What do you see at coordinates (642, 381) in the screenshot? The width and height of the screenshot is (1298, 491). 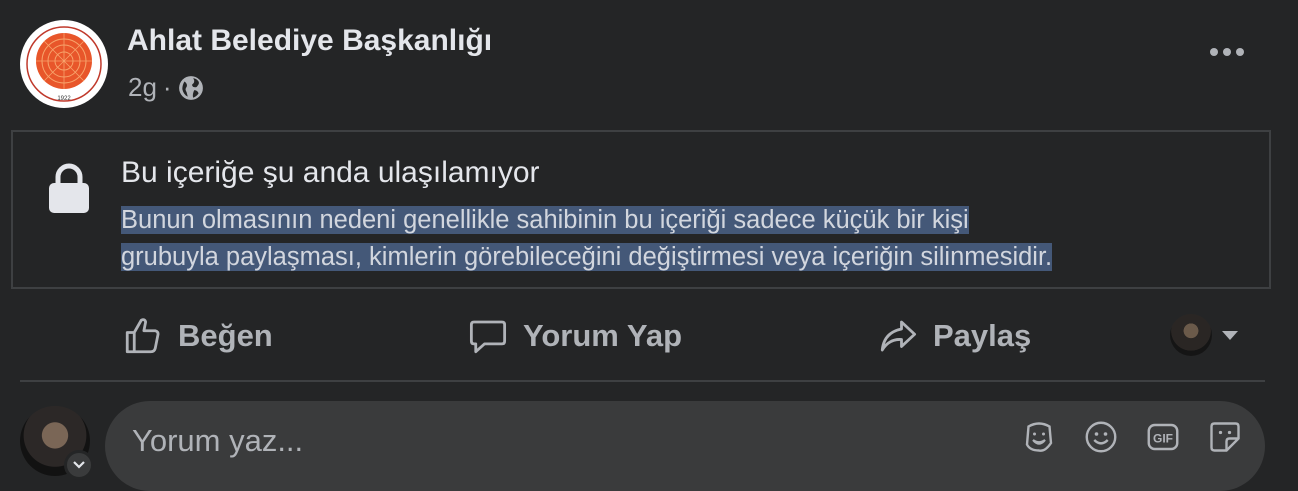 I see `divider` at bounding box center [642, 381].